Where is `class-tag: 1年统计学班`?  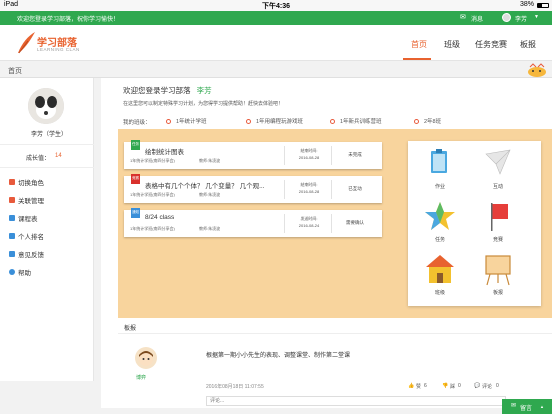 class-tag: 1年统计学班 is located at coordinates (186, 121).